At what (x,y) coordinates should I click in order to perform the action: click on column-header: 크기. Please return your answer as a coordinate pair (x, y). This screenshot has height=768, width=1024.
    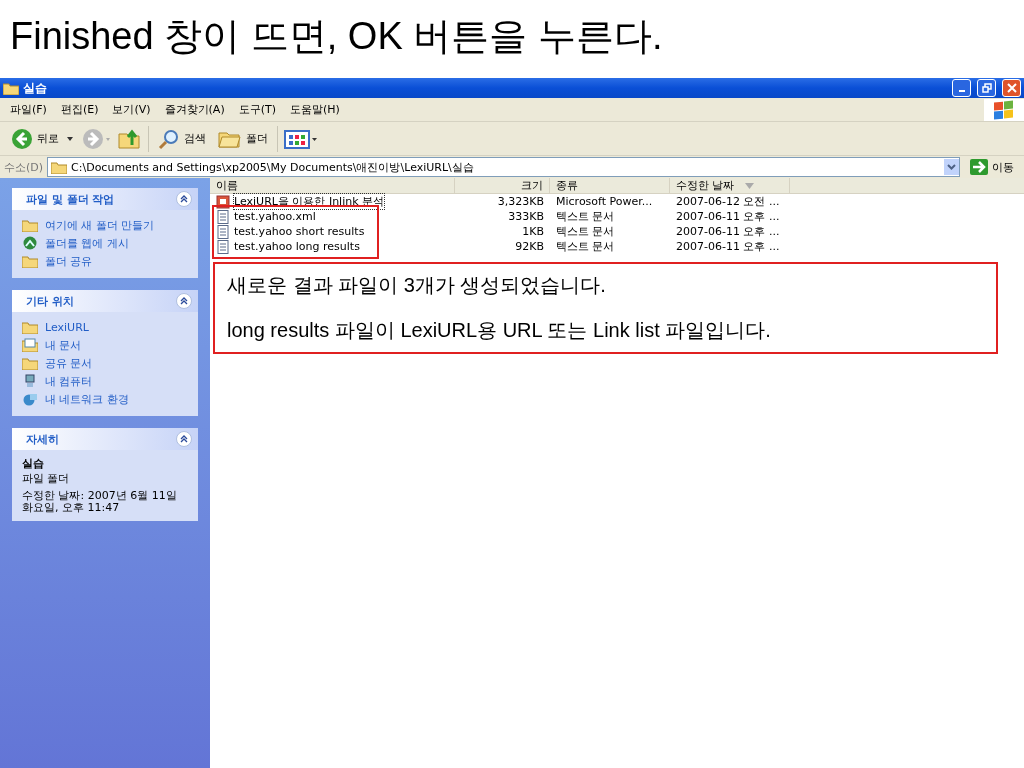
    Looking at the image, I should click on (502, 185).